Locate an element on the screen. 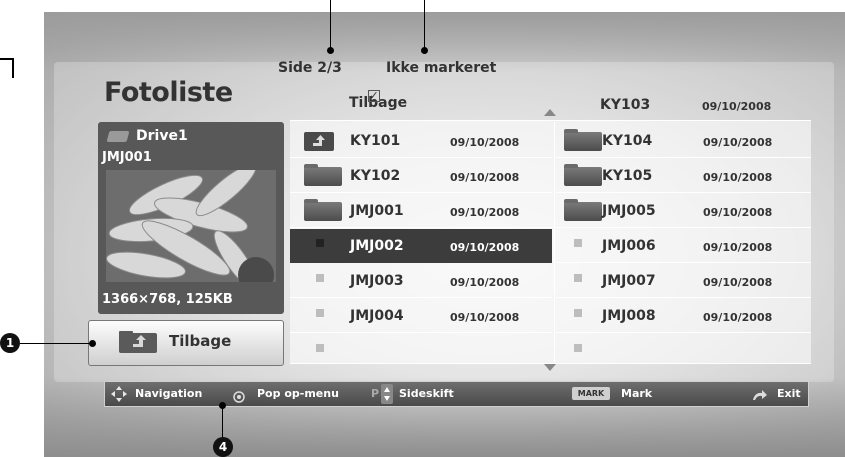 This screenshot has height=457, width=845. callout-dot-mark is located at coordinates (424, 50).